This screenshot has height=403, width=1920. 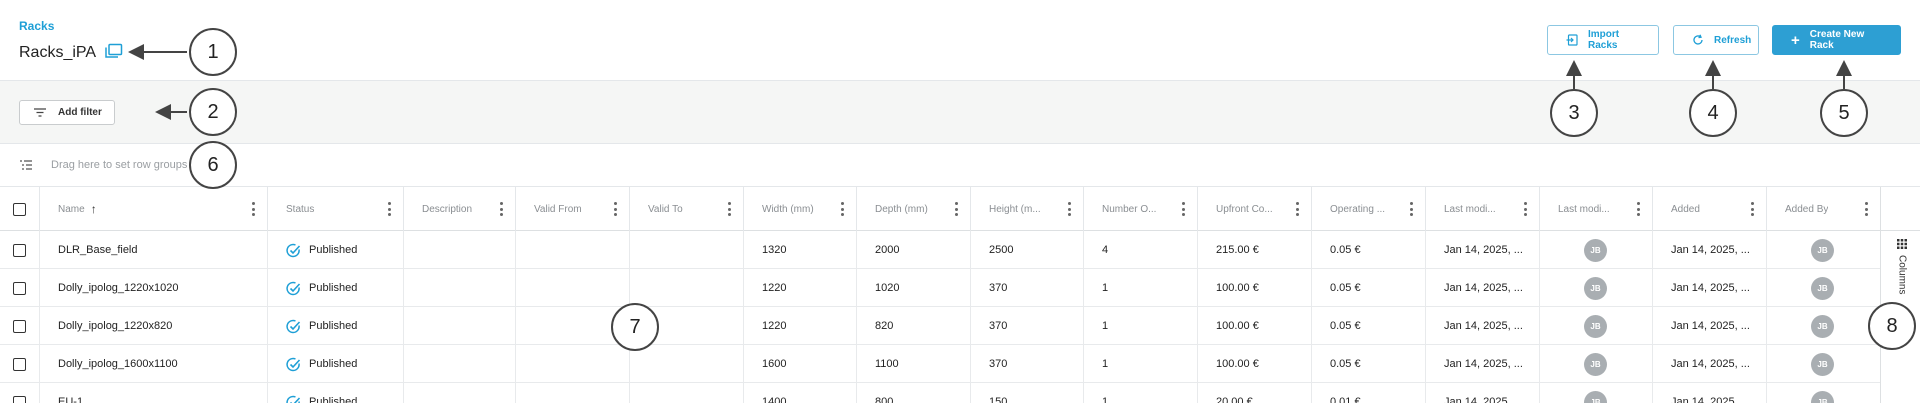 I want to click on cell-valid-to, so click(x=687, y=288).